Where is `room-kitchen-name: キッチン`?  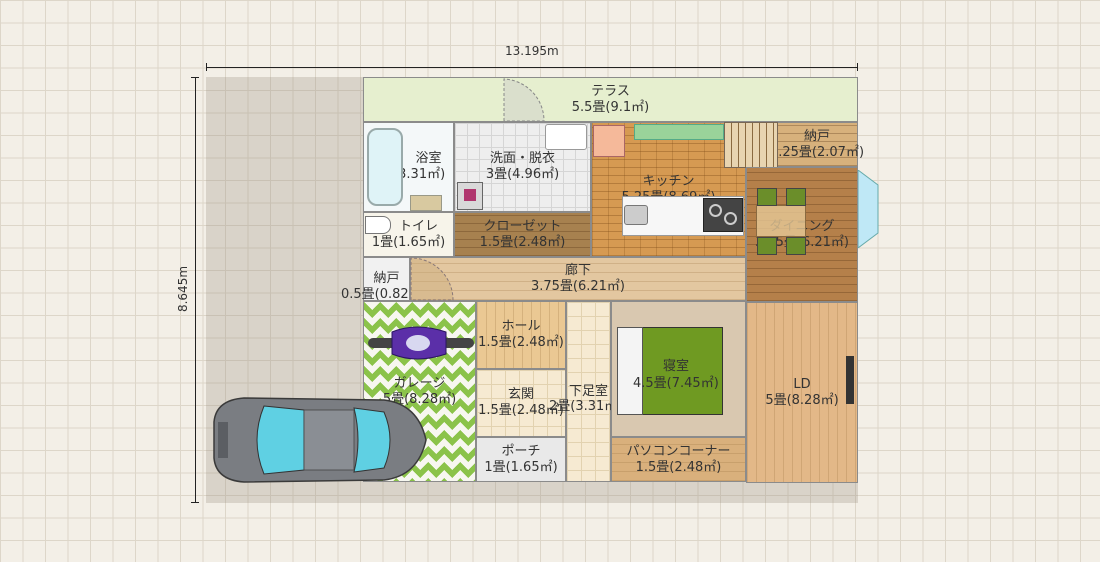
room-kitchen-name: キッチン is located at coordinates (668, 181).